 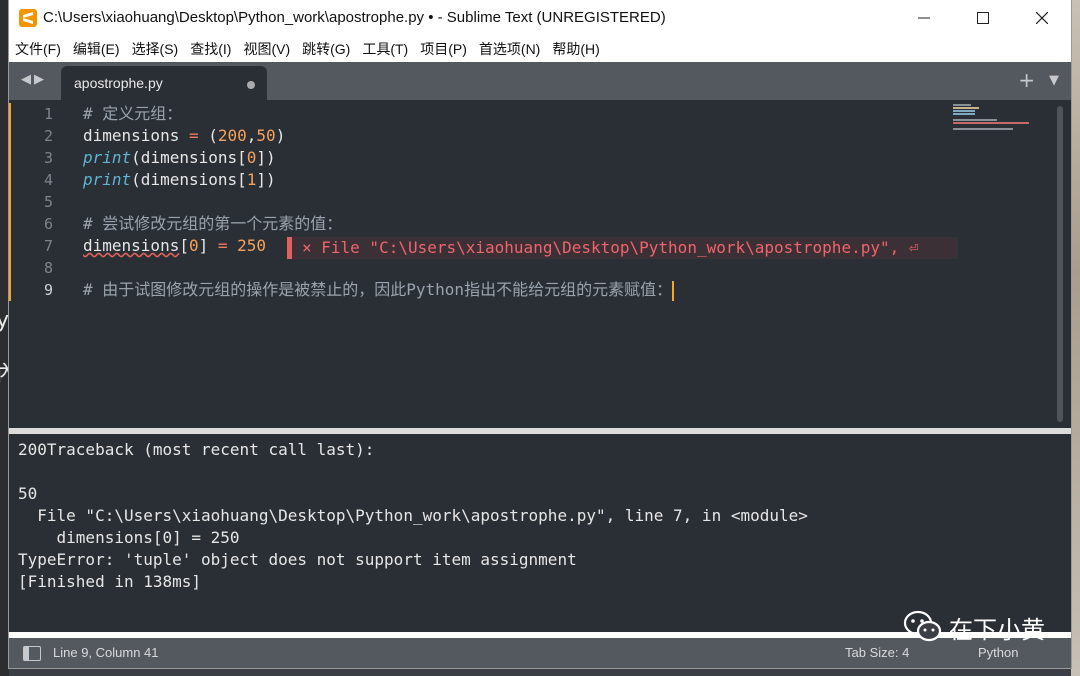 I want to click on code-line: 8, so click(x=540, y=268).